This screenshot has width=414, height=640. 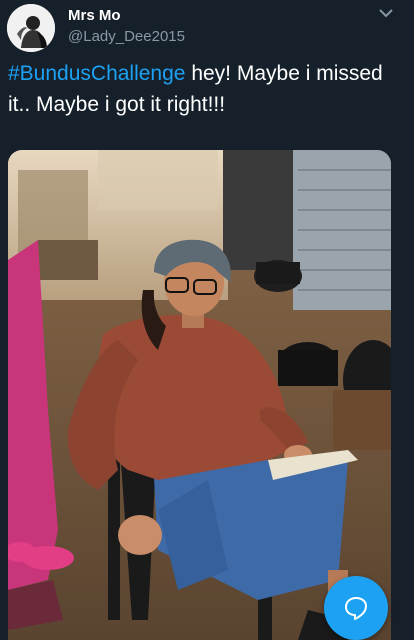 I want to click on avatar-icon, so click(x=31, y=28).